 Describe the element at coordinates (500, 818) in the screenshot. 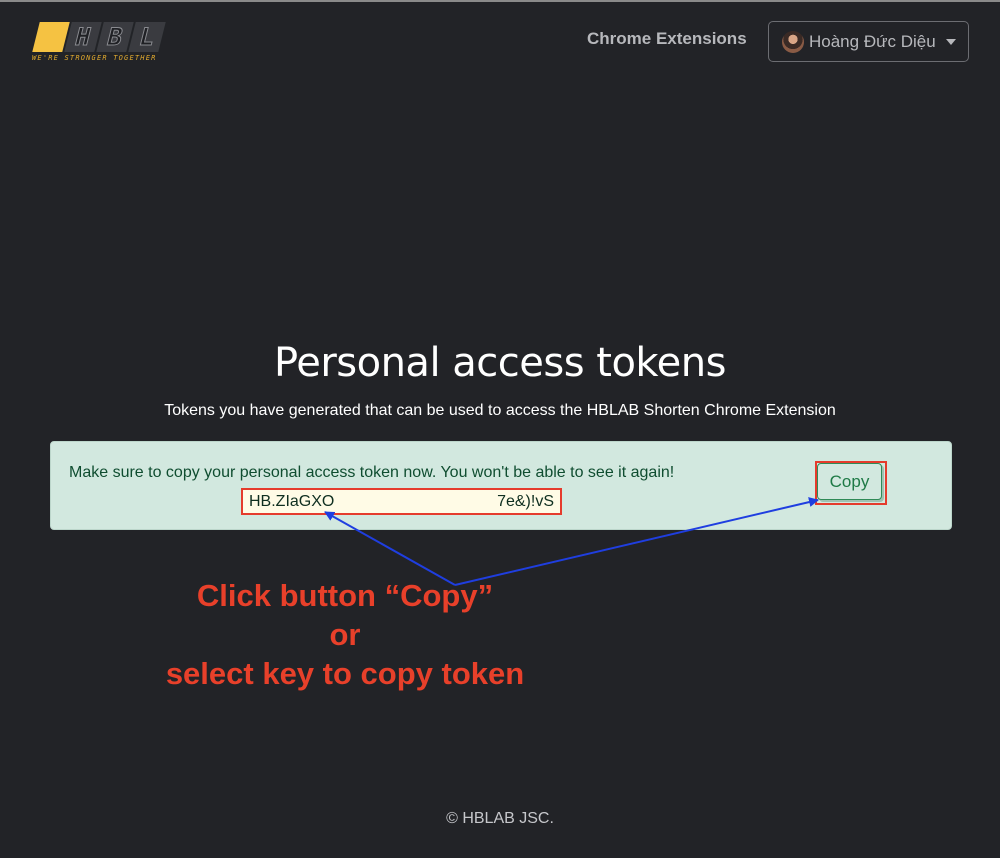

I see `footer-copyright: © HBLAB JSC.` at that location.